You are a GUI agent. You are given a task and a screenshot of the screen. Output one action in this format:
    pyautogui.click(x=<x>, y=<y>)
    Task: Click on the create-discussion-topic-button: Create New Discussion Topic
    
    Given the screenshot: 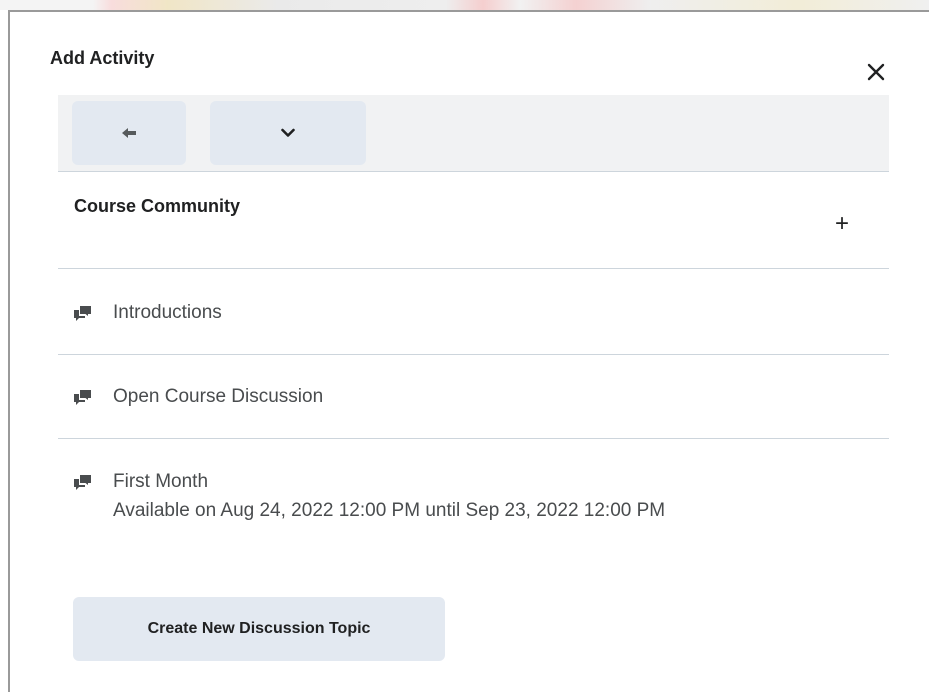 What is the action you would take?
    pyautogui.click(x=259, y=629)
    